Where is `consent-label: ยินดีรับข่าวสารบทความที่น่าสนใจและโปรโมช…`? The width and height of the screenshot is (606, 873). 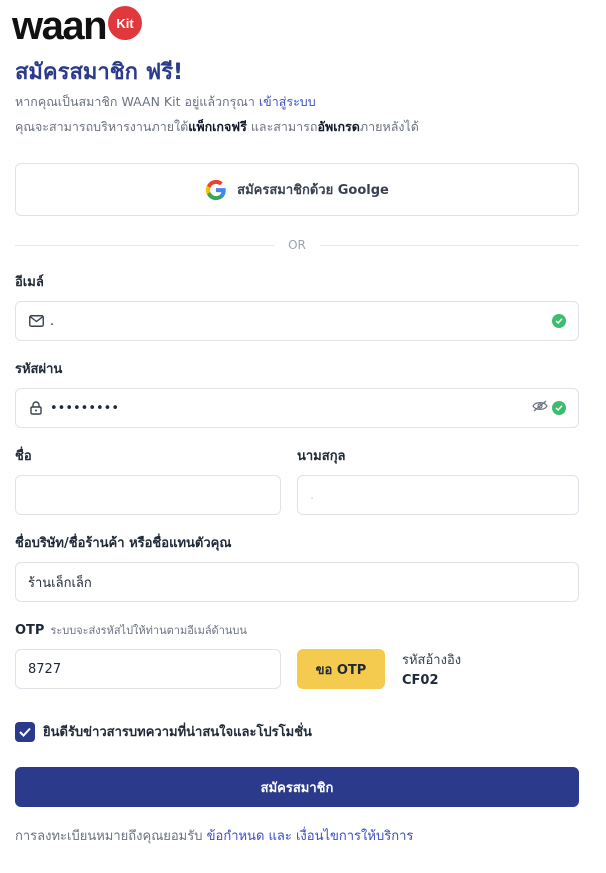 consent-label: ยินดีรับข่าวสารบทความที่น่าสนใจและโปรโมช… is located at coordinates (177, 731).